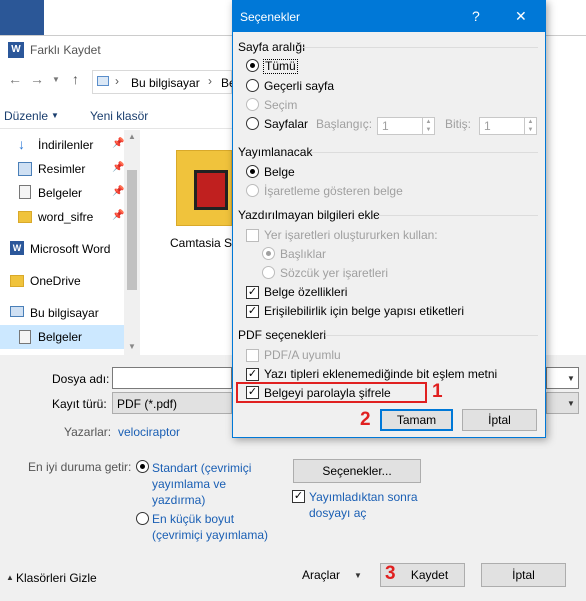 The height and width of the screenshot is (601, 586). I want to click on struct-tags-checkbox: ✓, so click(252, 311).